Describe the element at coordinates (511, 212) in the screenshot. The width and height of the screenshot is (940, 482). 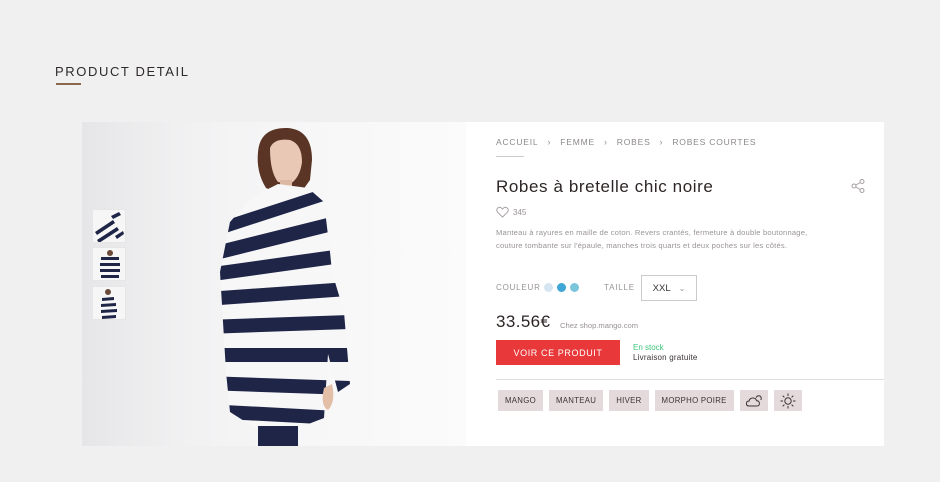
I see `likes: 345` at that location.